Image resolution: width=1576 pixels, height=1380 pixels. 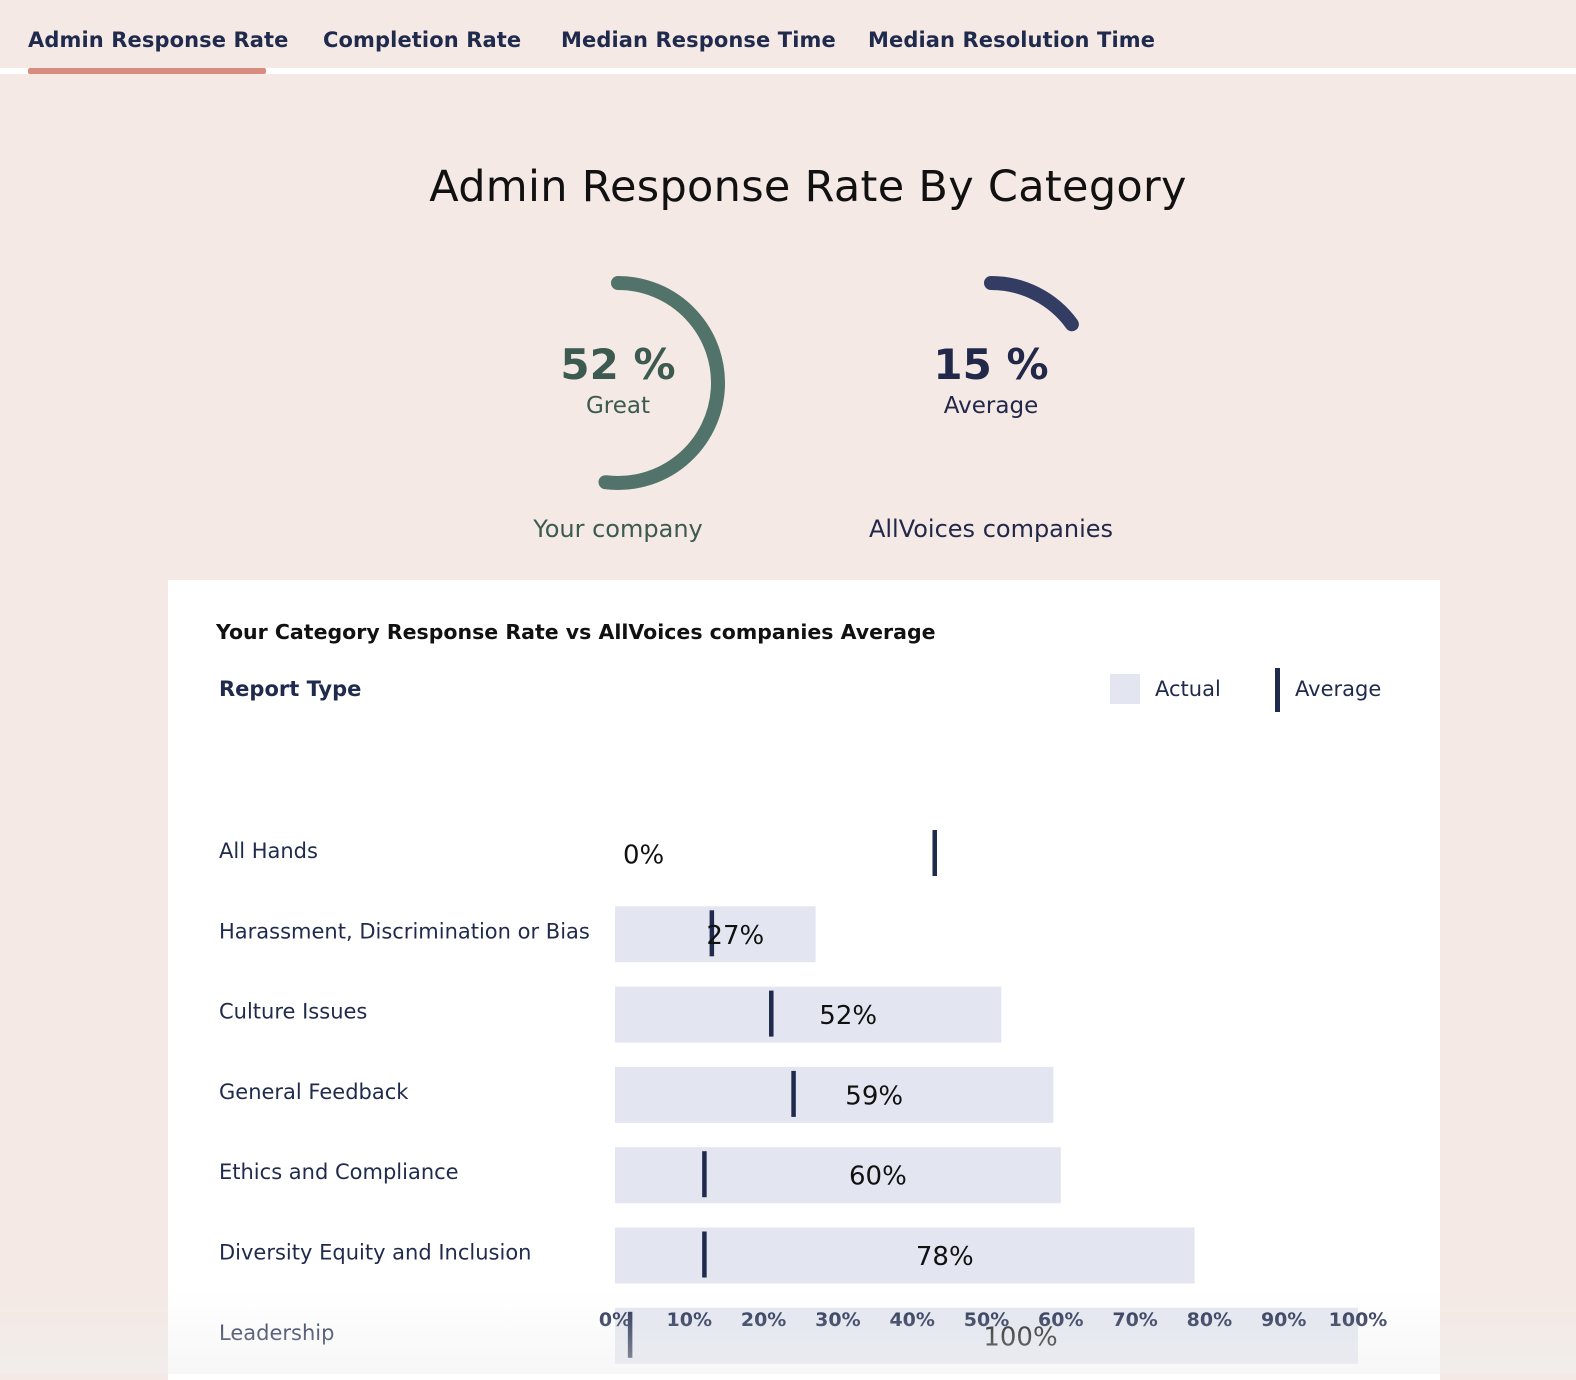 I want to click on category-label: General Feedback, so click(x=314, y=1092).